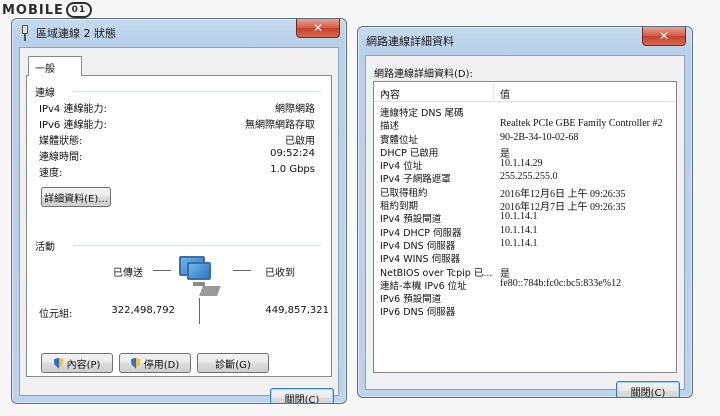  What do you see at coordinates (295, 109) in the screenshot?
I see `ipv4-connectivity-value: 網際網路` at bounding box center [295, 109].